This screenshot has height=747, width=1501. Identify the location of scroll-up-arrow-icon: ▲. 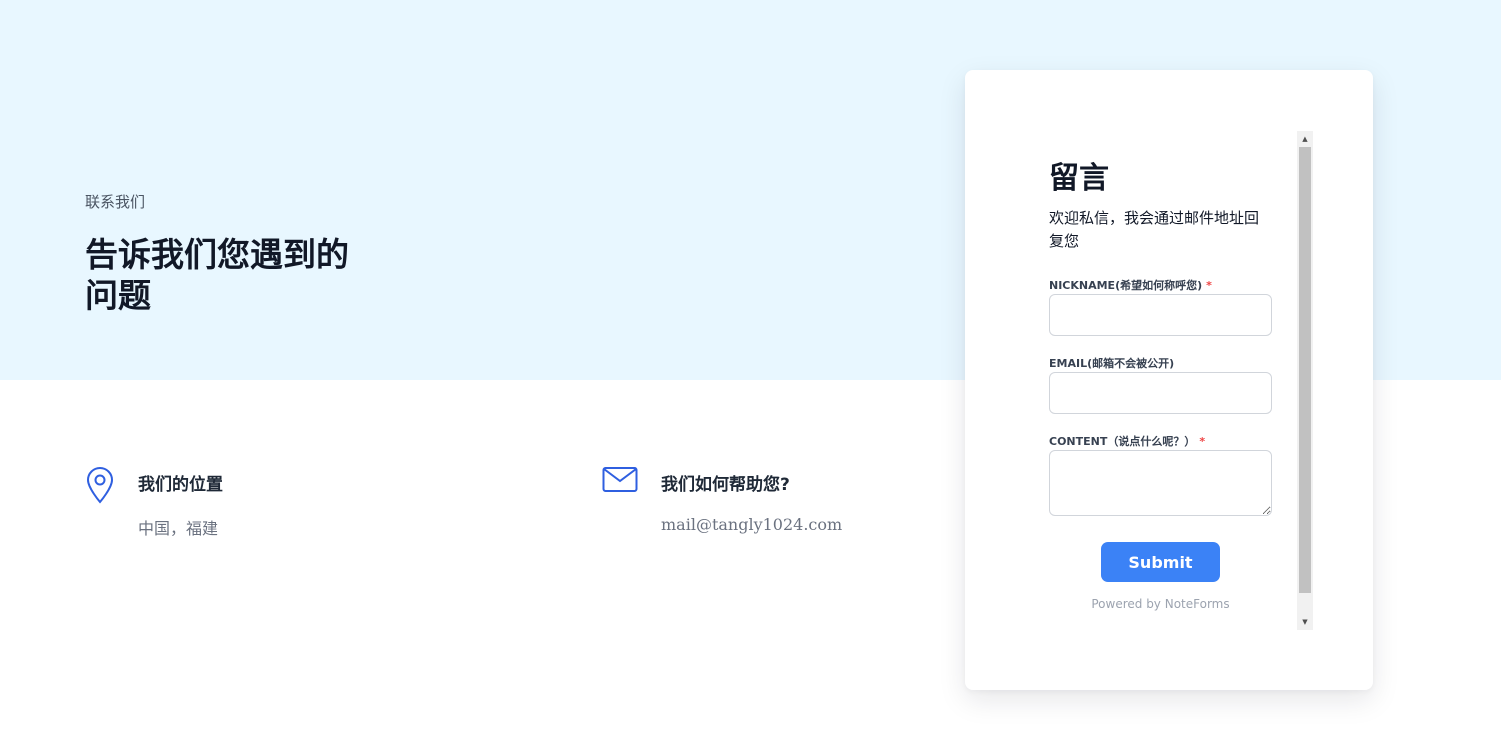
(1305, 139).